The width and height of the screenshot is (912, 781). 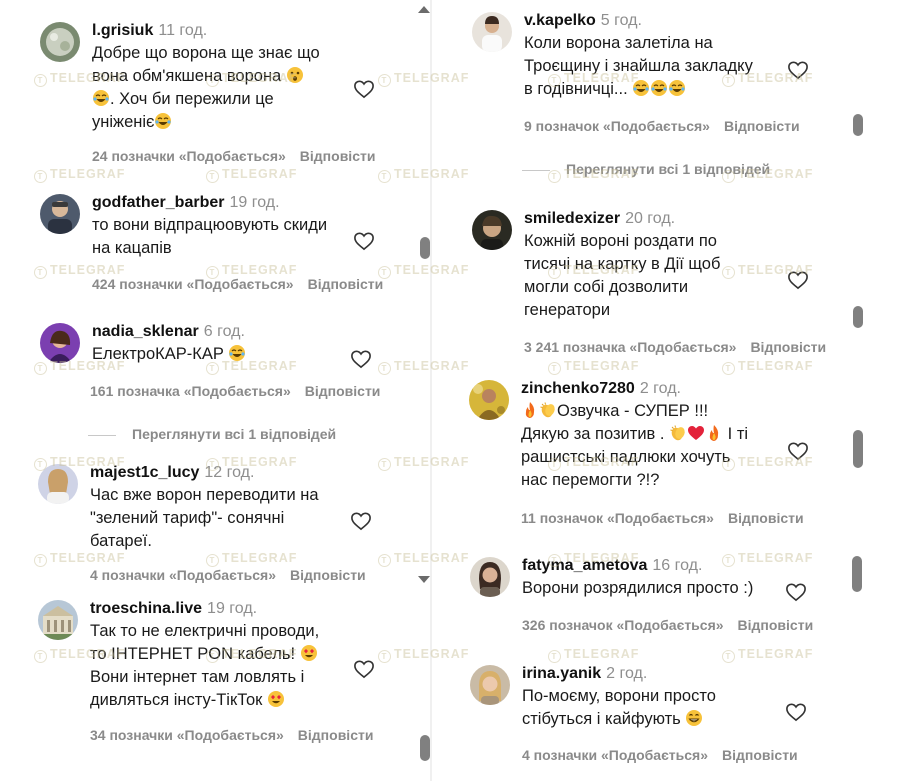 I want to click on comment-text: то вони відпрацюовують скиди на кацапів, so click(x=210, y=236).